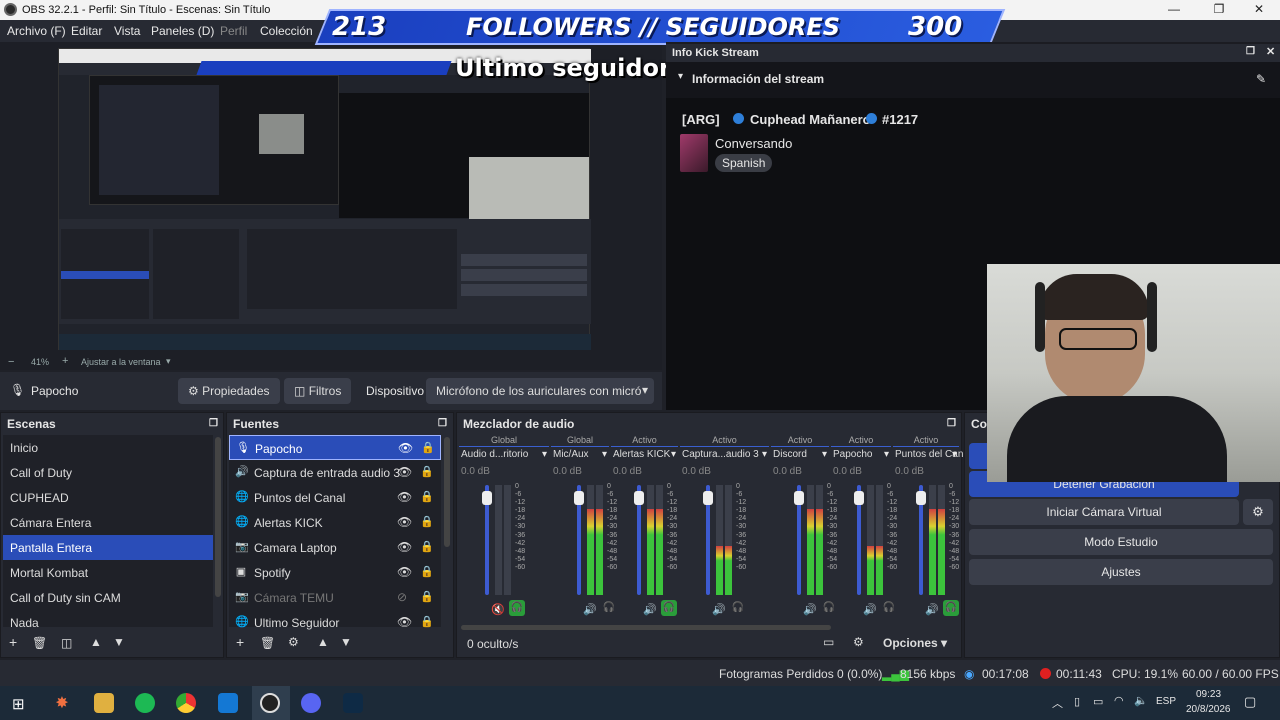 This screenshot has width=1280, height=720. Describe the element at coordinates (108, 447) in the screenshot. I see `scene-item: Inicio` at that location.